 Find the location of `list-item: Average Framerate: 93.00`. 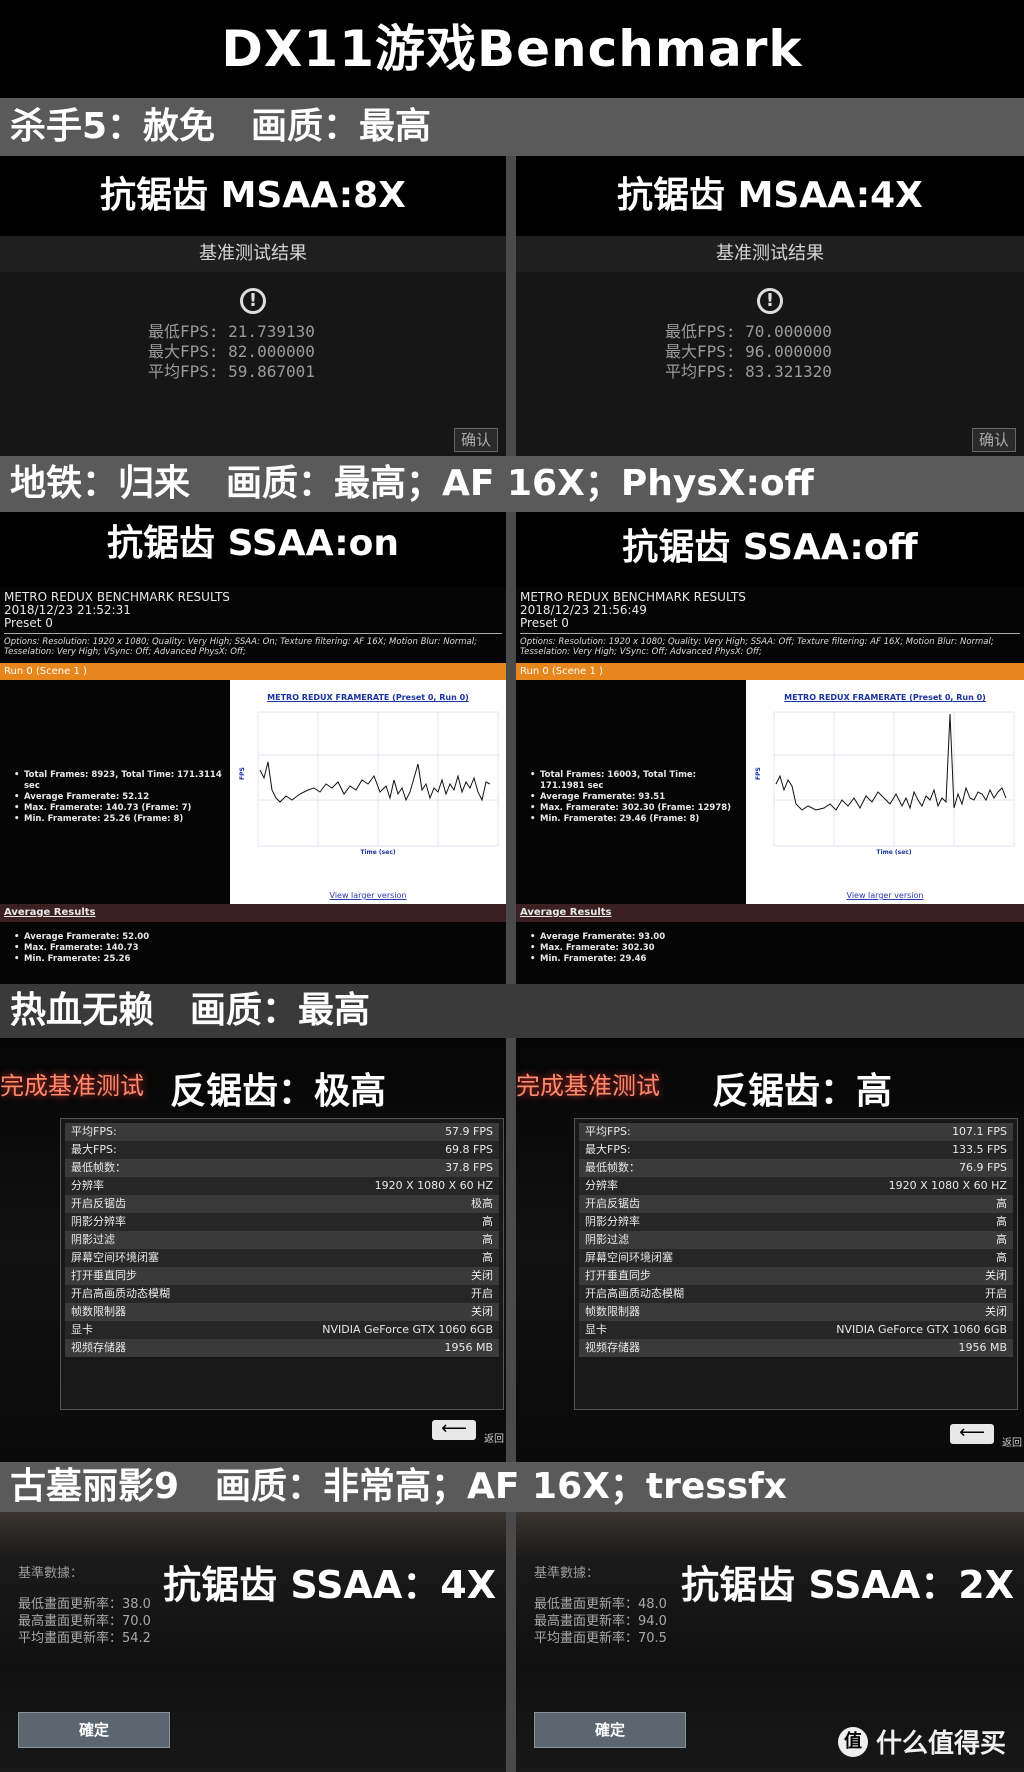

list-item: Average Framerate: 93.00 is located at coordinates (777, 937).